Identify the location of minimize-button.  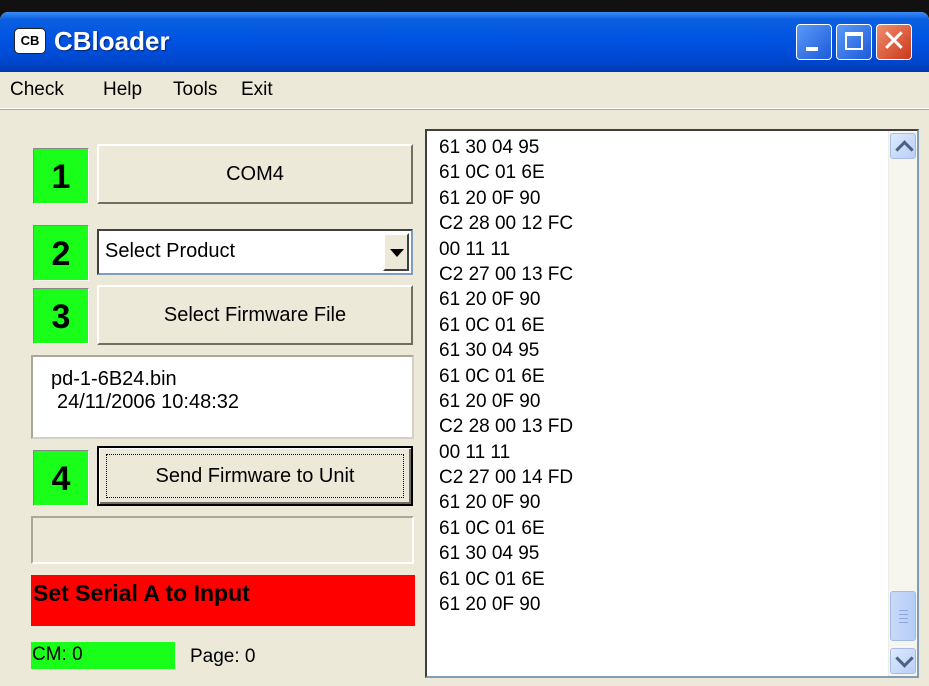
(814, 42).